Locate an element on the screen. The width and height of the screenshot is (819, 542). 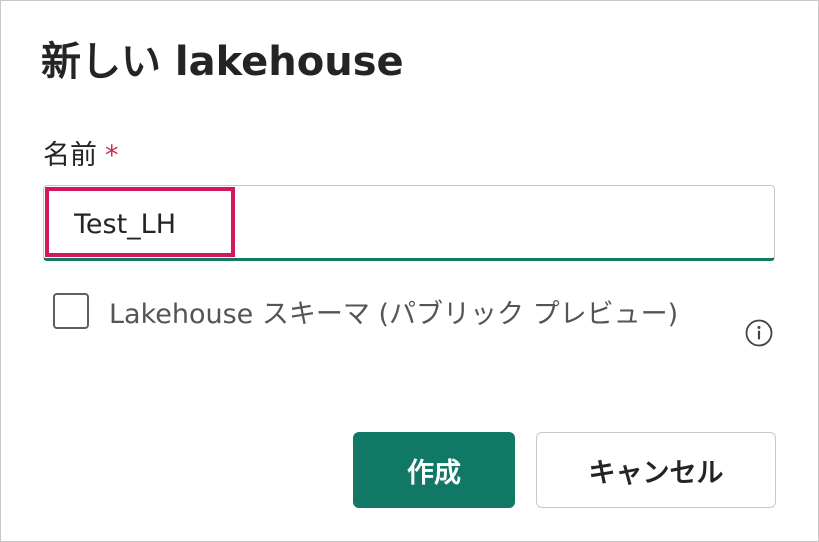
name-input-container is located at coordinates (409, 223).